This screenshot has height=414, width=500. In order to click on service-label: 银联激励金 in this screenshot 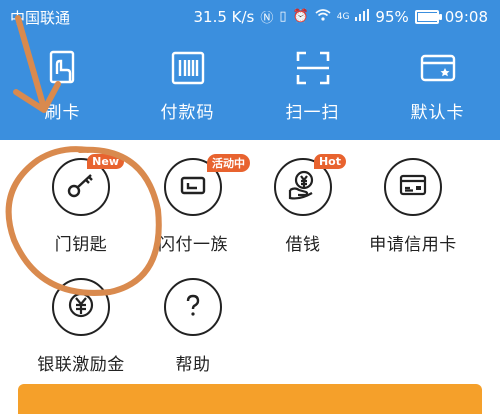, I will do `click(81, 365)`.